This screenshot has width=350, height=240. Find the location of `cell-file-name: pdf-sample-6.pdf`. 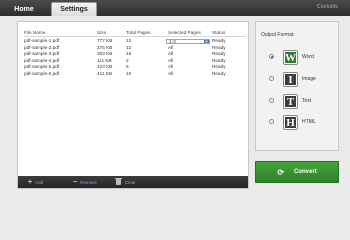

cell-file-name: pdf-sample-6.pdf is located at coordinates (42, 73).